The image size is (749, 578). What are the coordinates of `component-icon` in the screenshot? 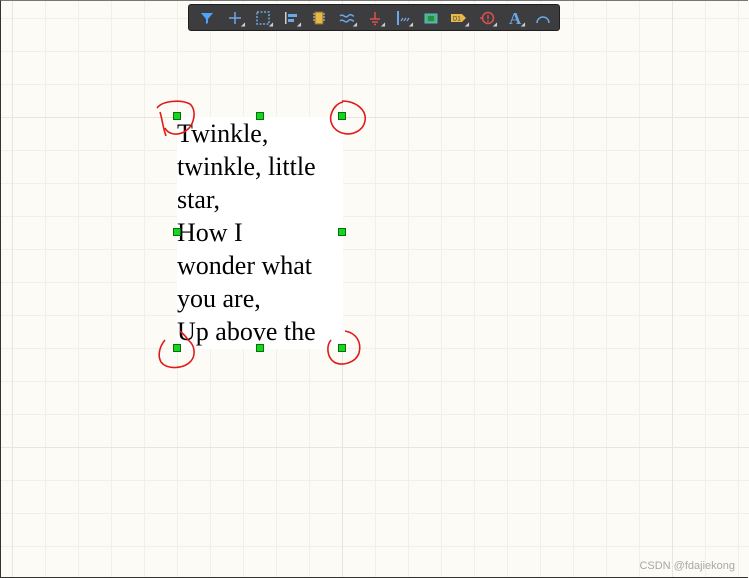 It's located at (319, 17).